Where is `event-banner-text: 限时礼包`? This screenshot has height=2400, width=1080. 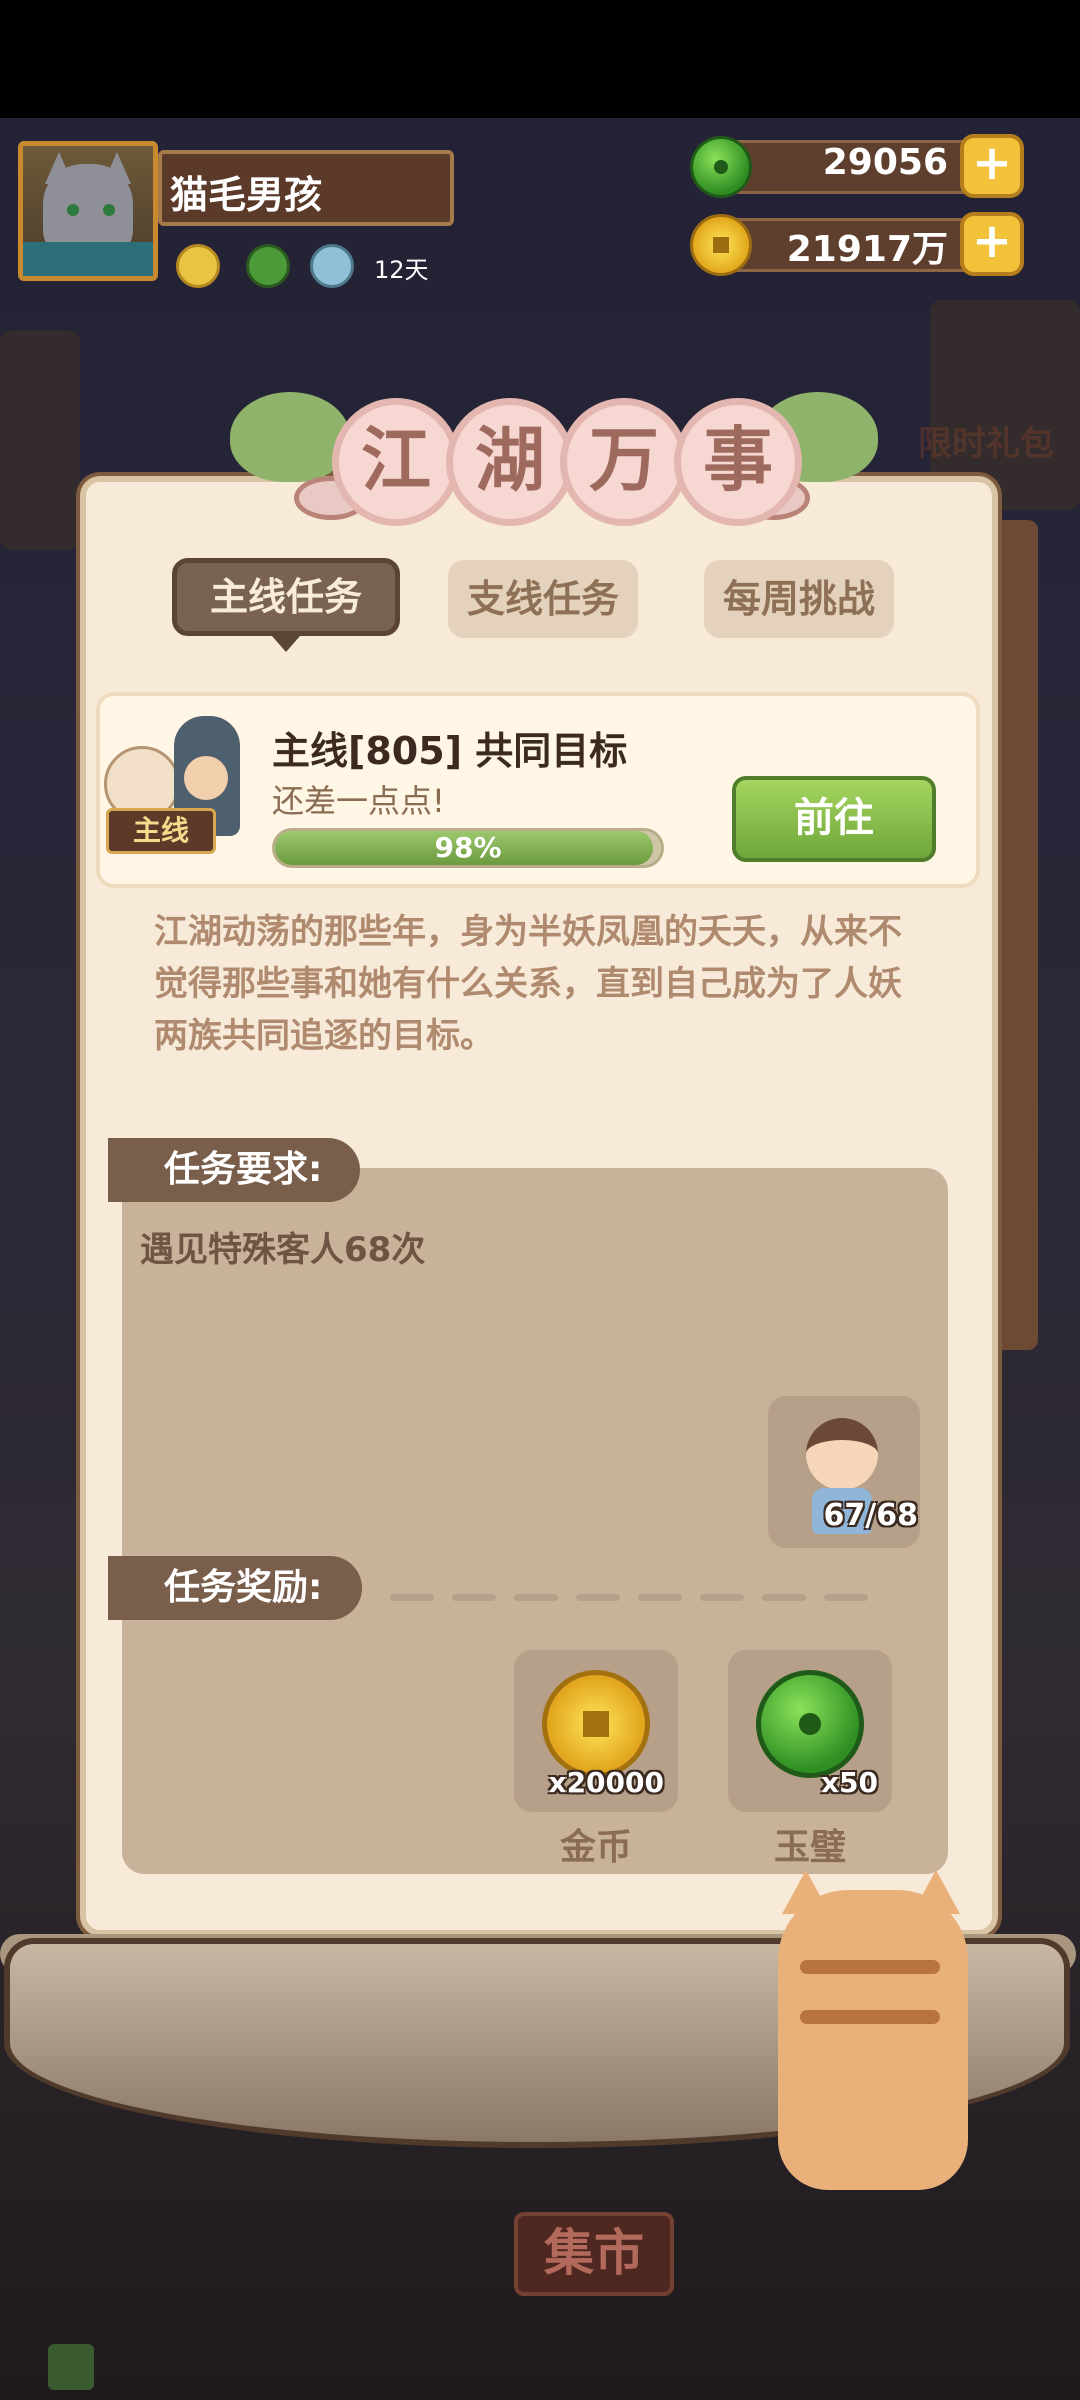 event-banner-text: 限时礼包 is located at coordinates (986, 440).